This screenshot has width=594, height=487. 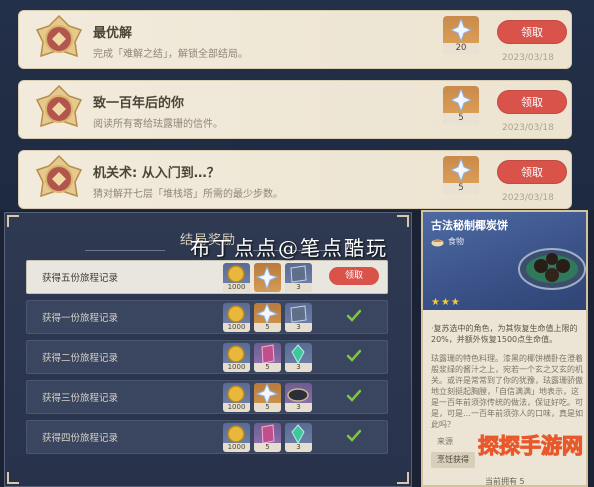 I want to click on rarity-stars: ★★★, so click(x=446, y=302).